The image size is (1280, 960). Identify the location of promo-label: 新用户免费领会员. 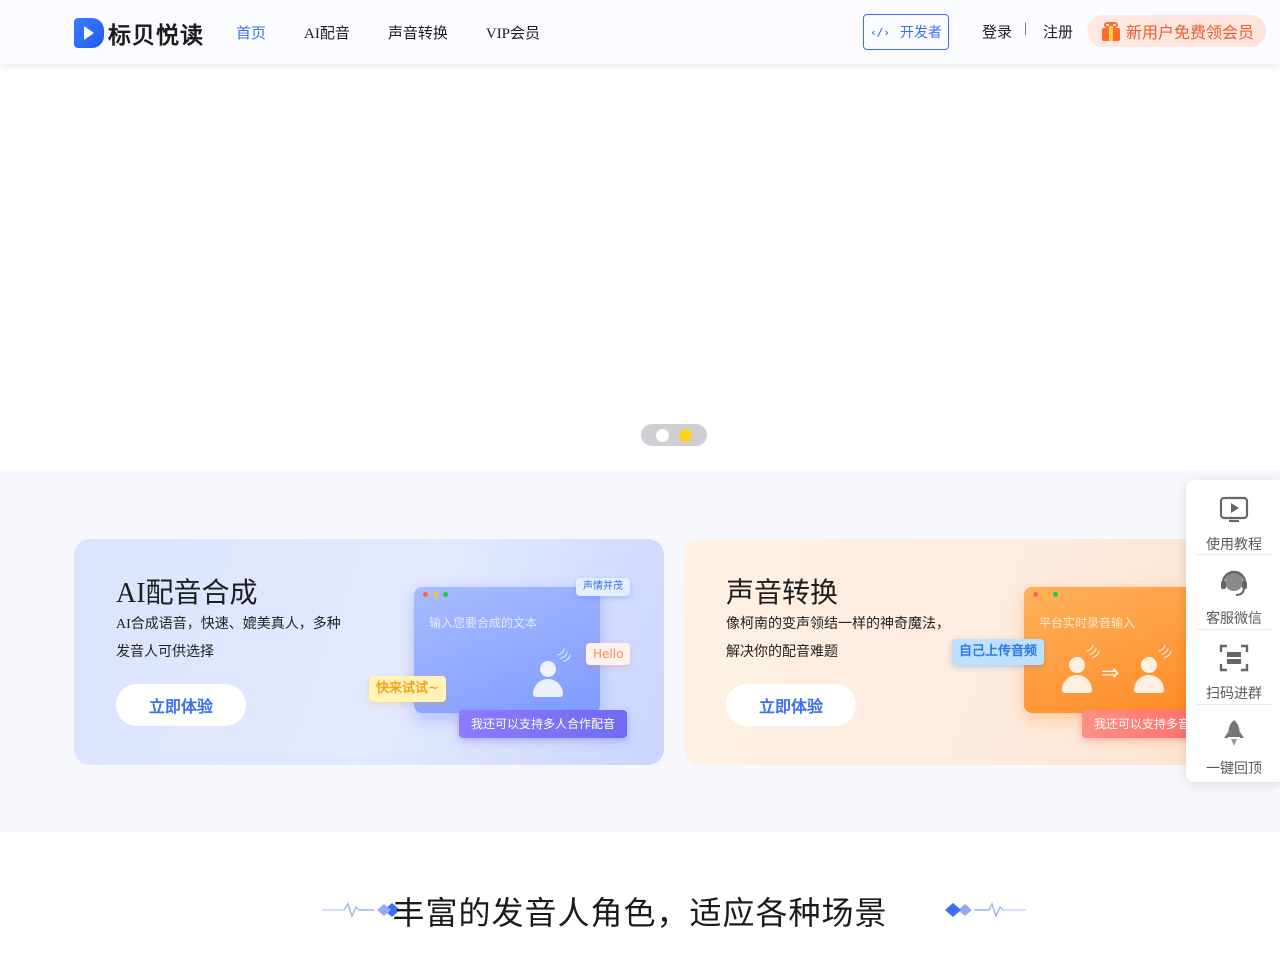
(1190, 32).